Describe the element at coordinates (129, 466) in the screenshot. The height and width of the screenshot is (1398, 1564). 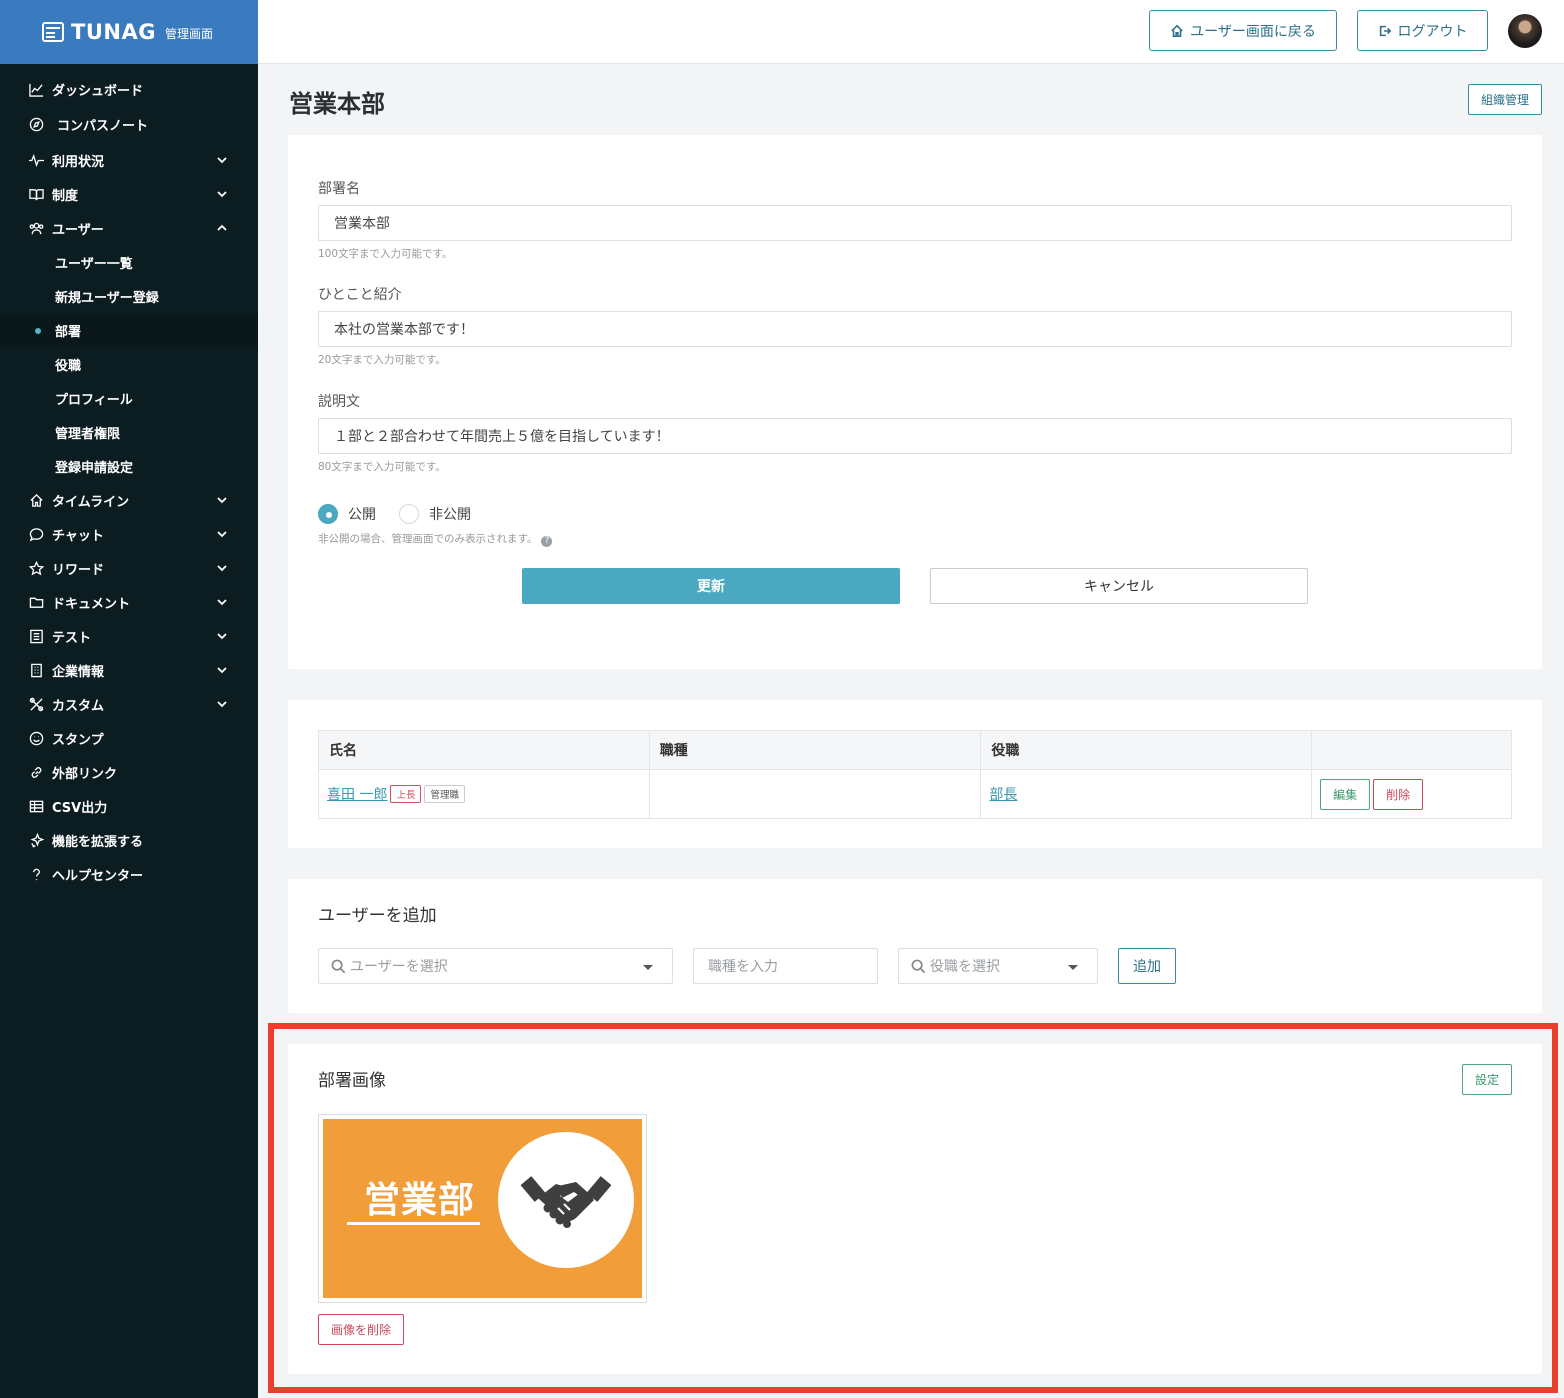
I see `sidebar-subitem-registration-settings: 登録申請設定` at that location.